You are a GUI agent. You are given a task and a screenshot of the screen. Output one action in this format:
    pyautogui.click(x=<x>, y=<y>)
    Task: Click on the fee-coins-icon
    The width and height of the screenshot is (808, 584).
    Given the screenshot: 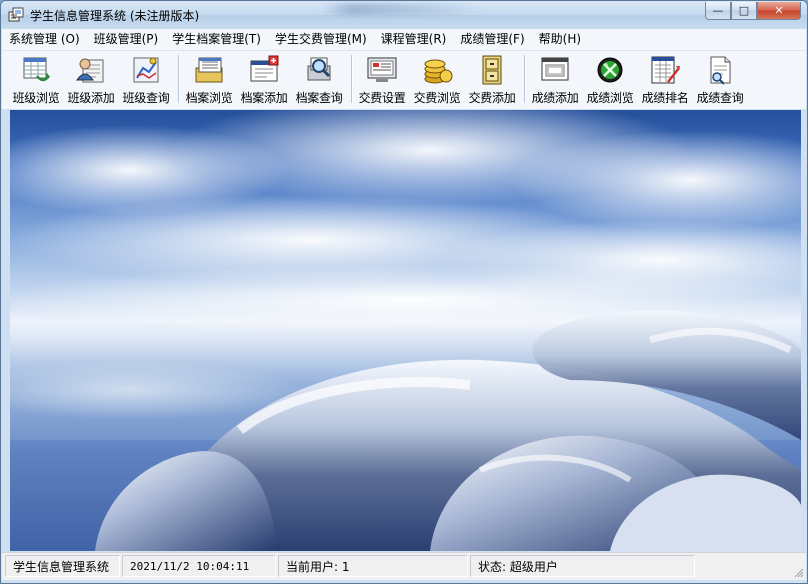 What is the action you would take?
    pyautogui.click(x=438, y=71)
    